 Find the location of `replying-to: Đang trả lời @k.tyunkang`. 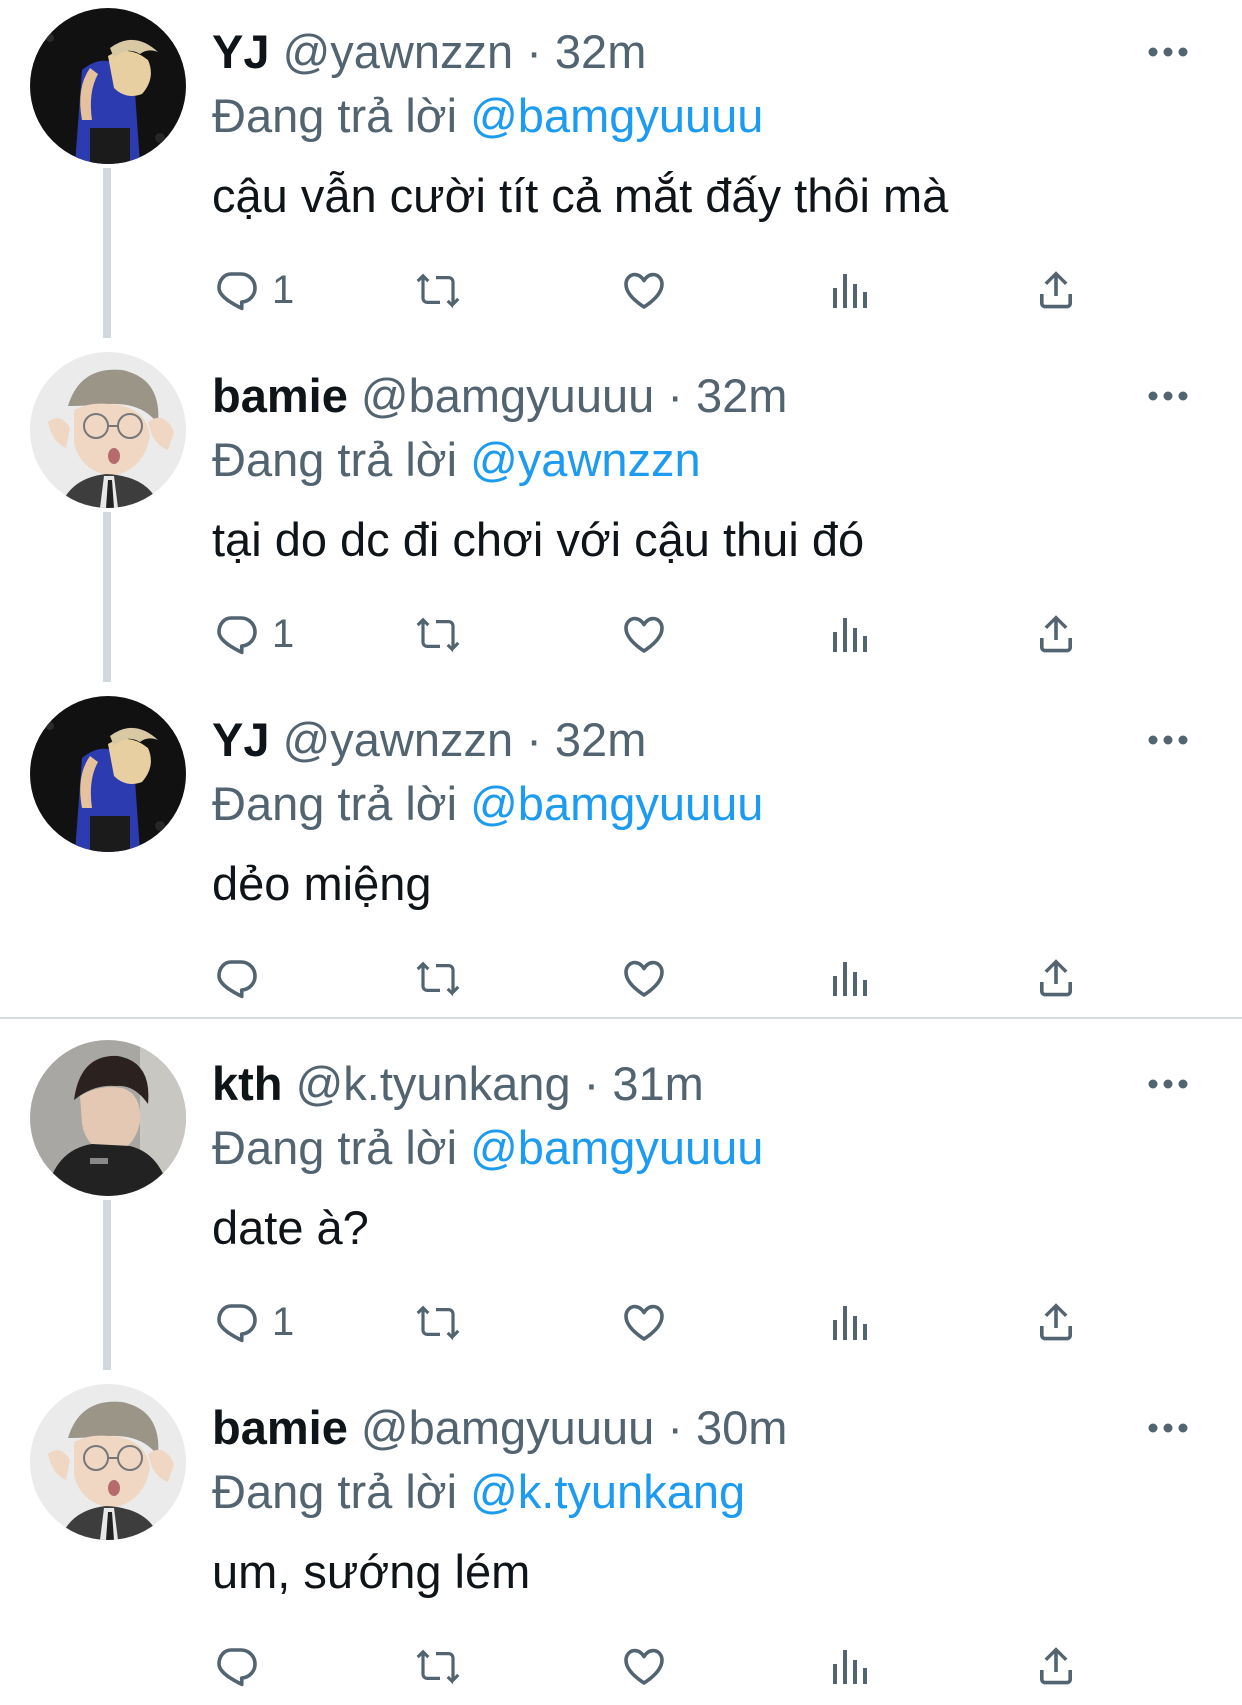

replying-to: Đang trả lời @k.tyunkang is located at coordinates (478, 1492).